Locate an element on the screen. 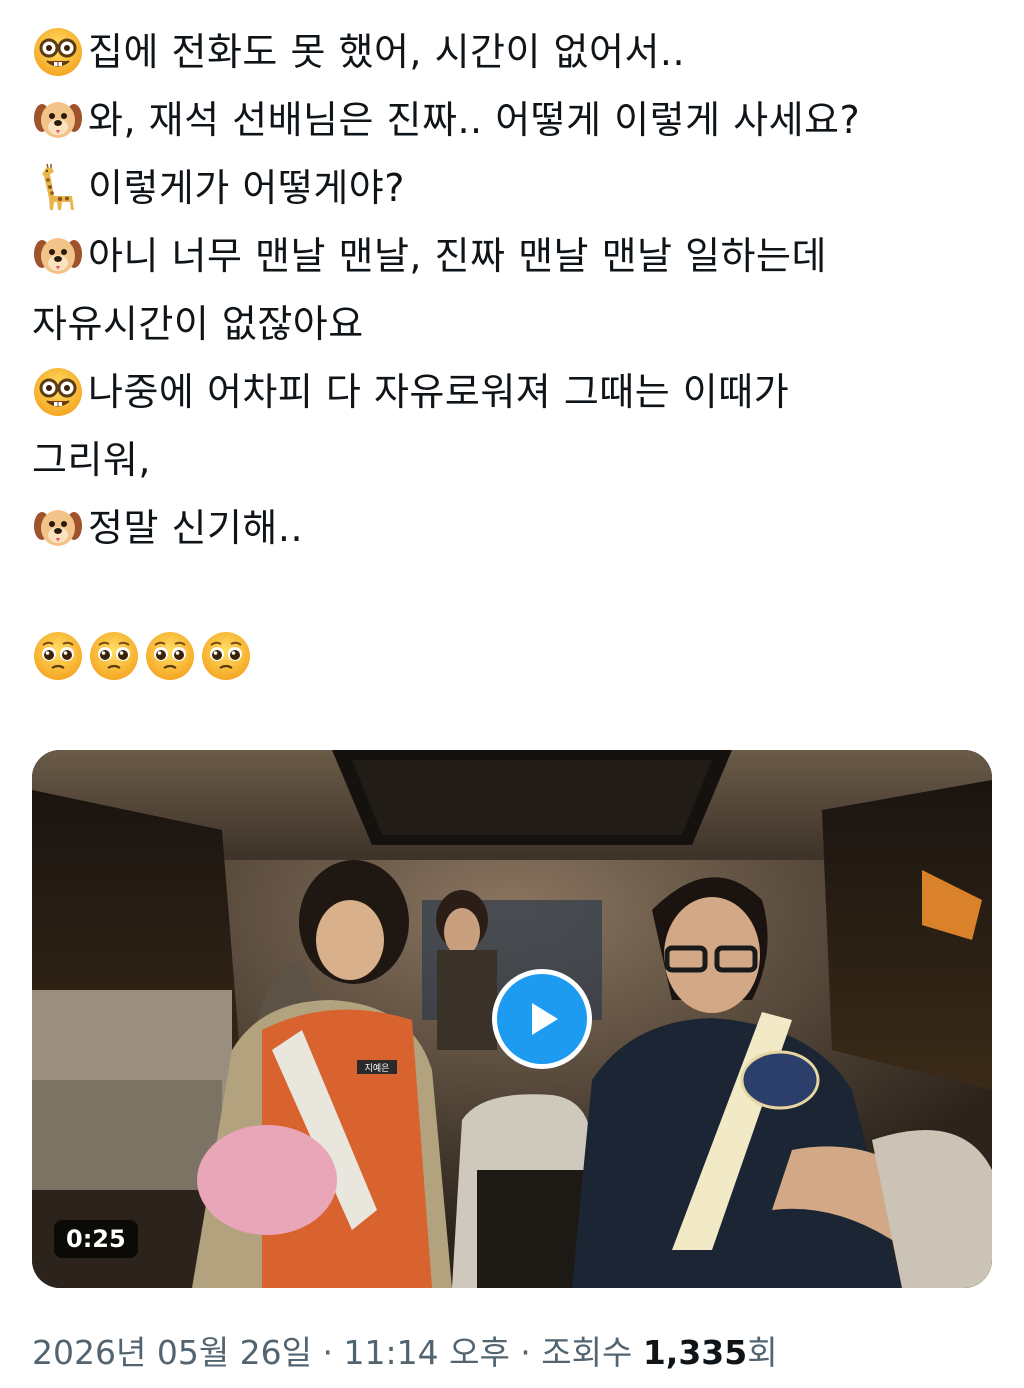  play-button is located at coordinates (542, 1019).